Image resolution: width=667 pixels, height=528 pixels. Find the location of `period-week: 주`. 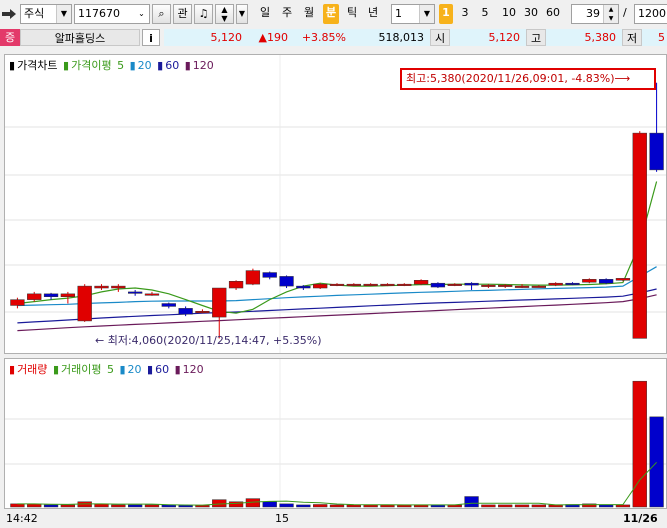

period-week: 주 is located at coordinates (287, 14).